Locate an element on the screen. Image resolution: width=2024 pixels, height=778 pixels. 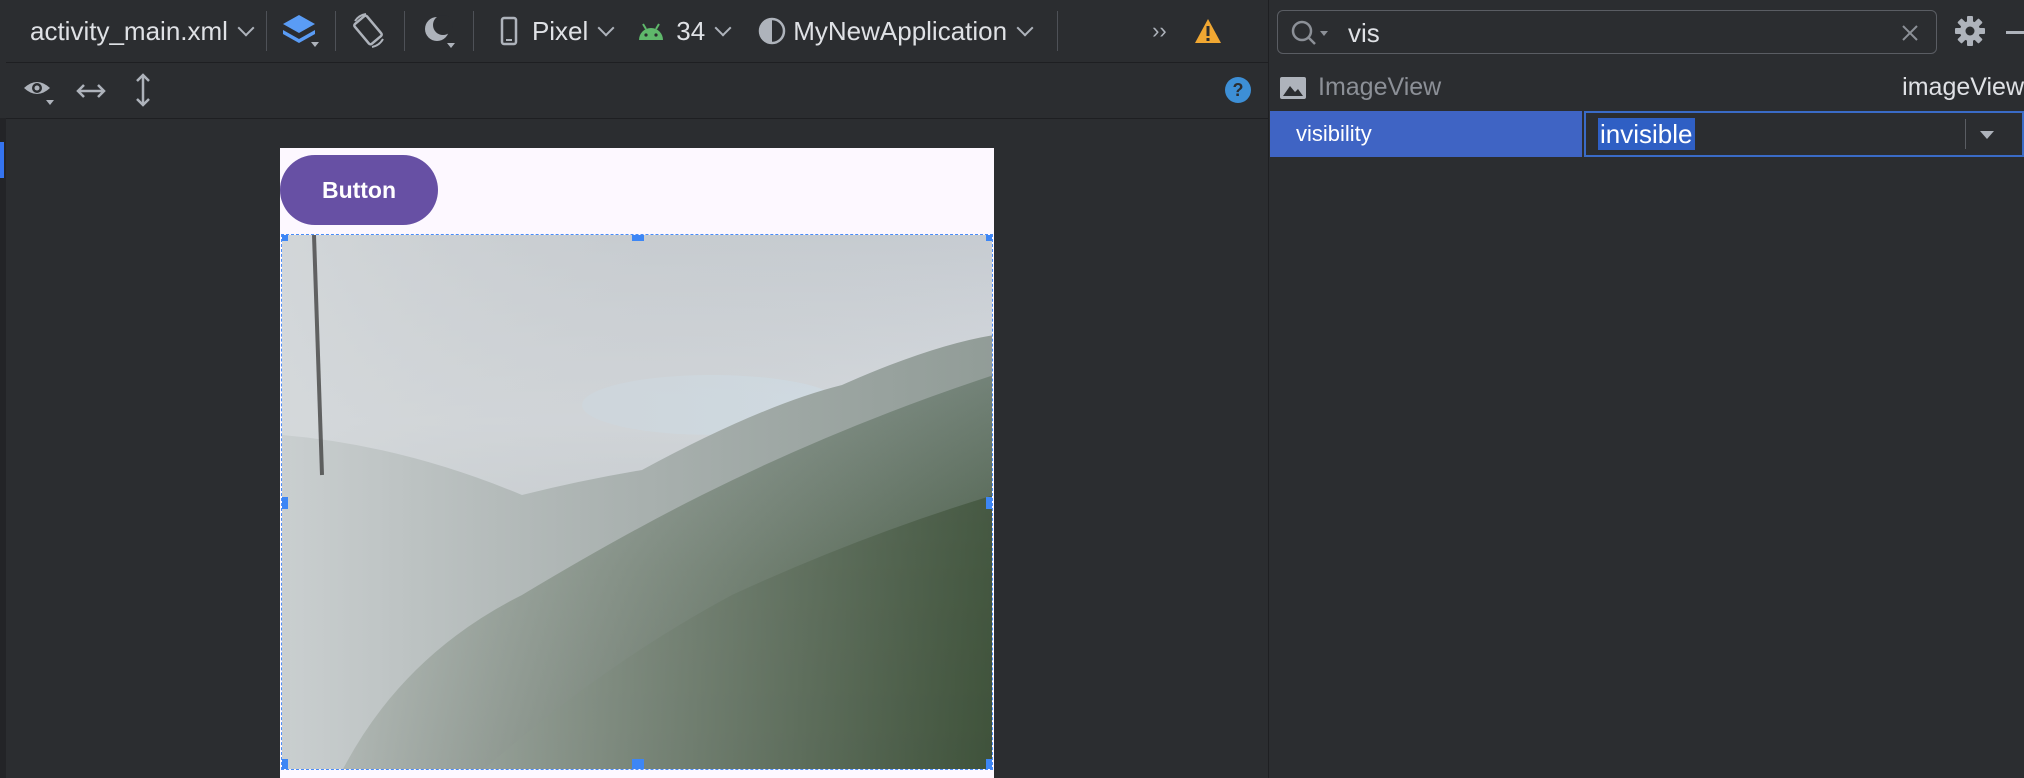
preview-button: Button is located at coordinates (359, 190).